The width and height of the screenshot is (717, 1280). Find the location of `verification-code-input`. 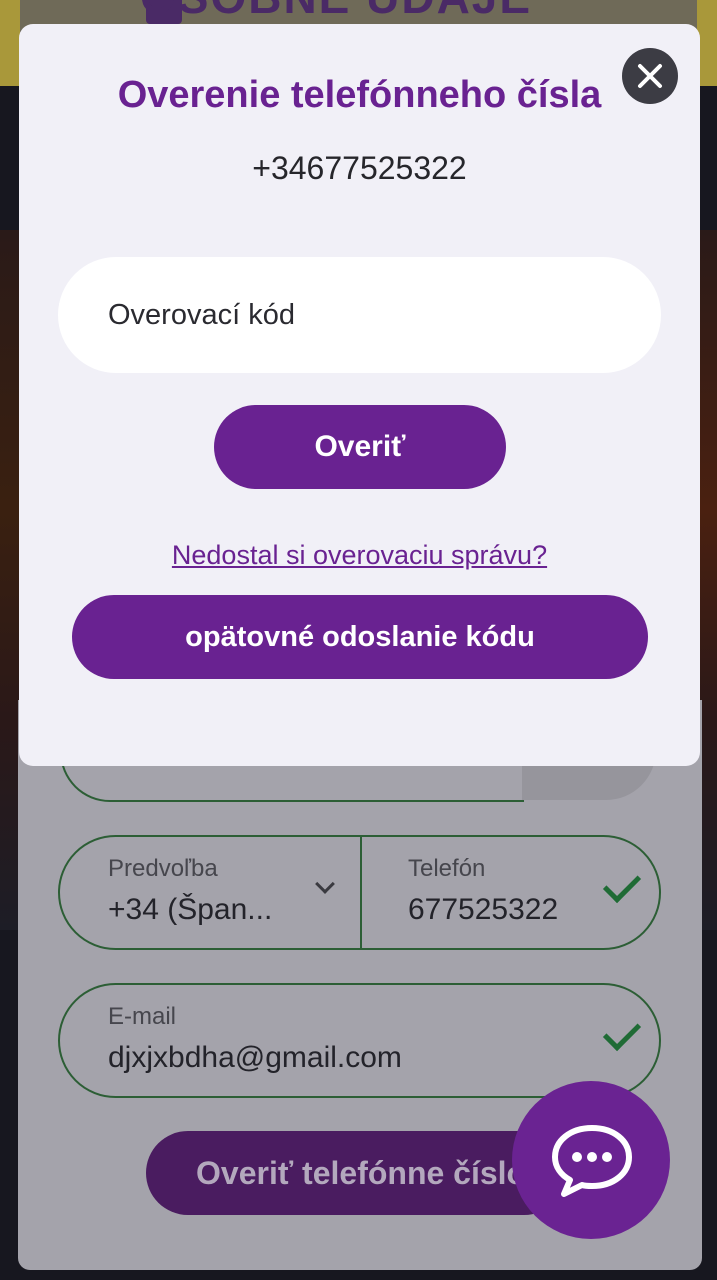

verification-code-input is located at coordinates (359, 315).